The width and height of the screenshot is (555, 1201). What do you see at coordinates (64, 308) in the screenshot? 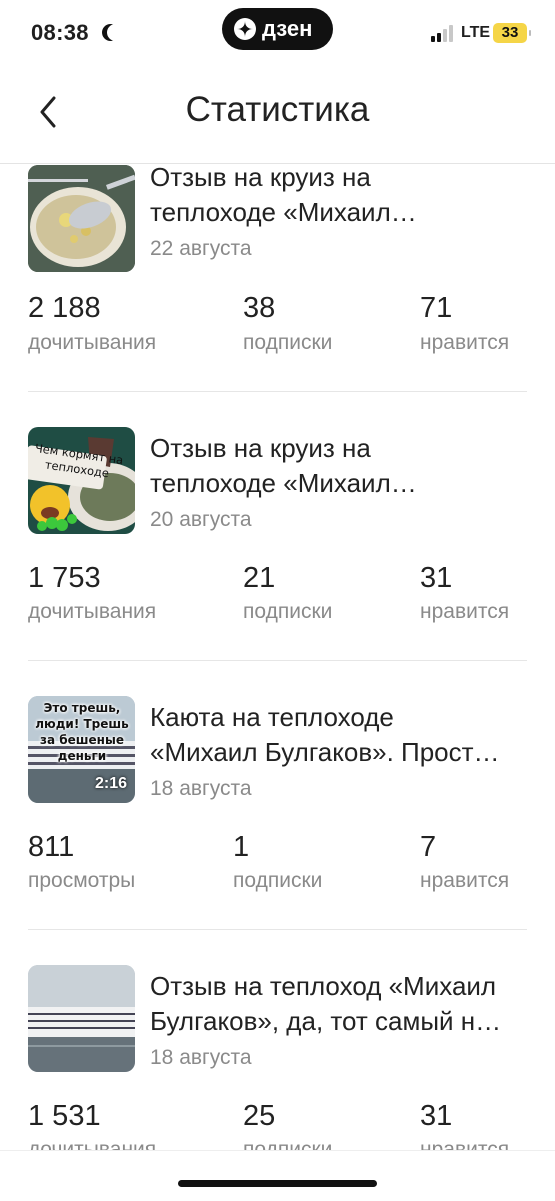
I see `stat-value-reads: 2 188` at bounding box center [64, 308].